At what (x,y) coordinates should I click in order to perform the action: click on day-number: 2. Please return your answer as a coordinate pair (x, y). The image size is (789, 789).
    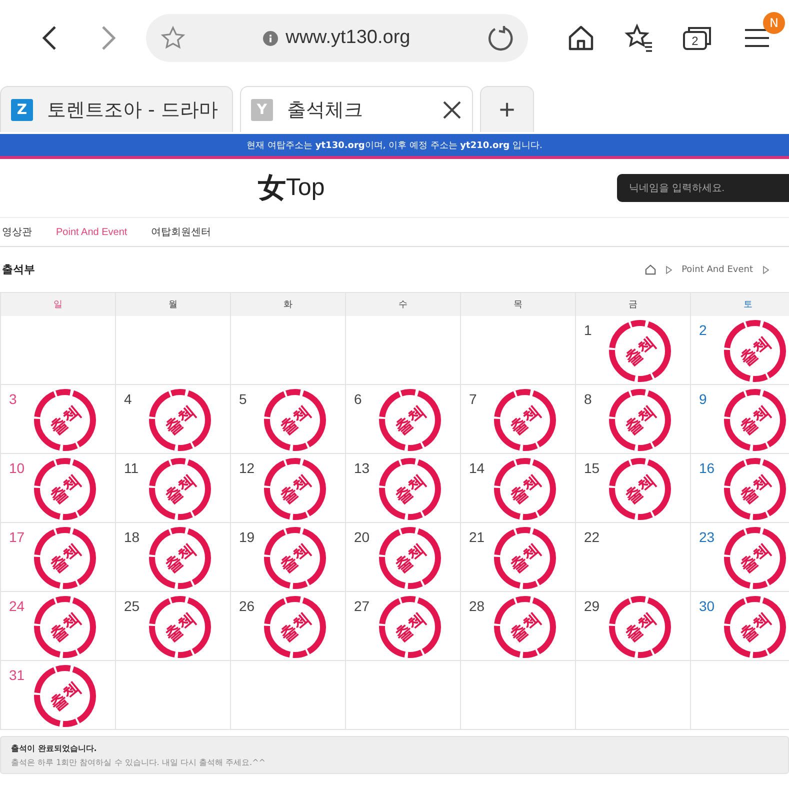
    Looking at the image, I should click on (703, 330).